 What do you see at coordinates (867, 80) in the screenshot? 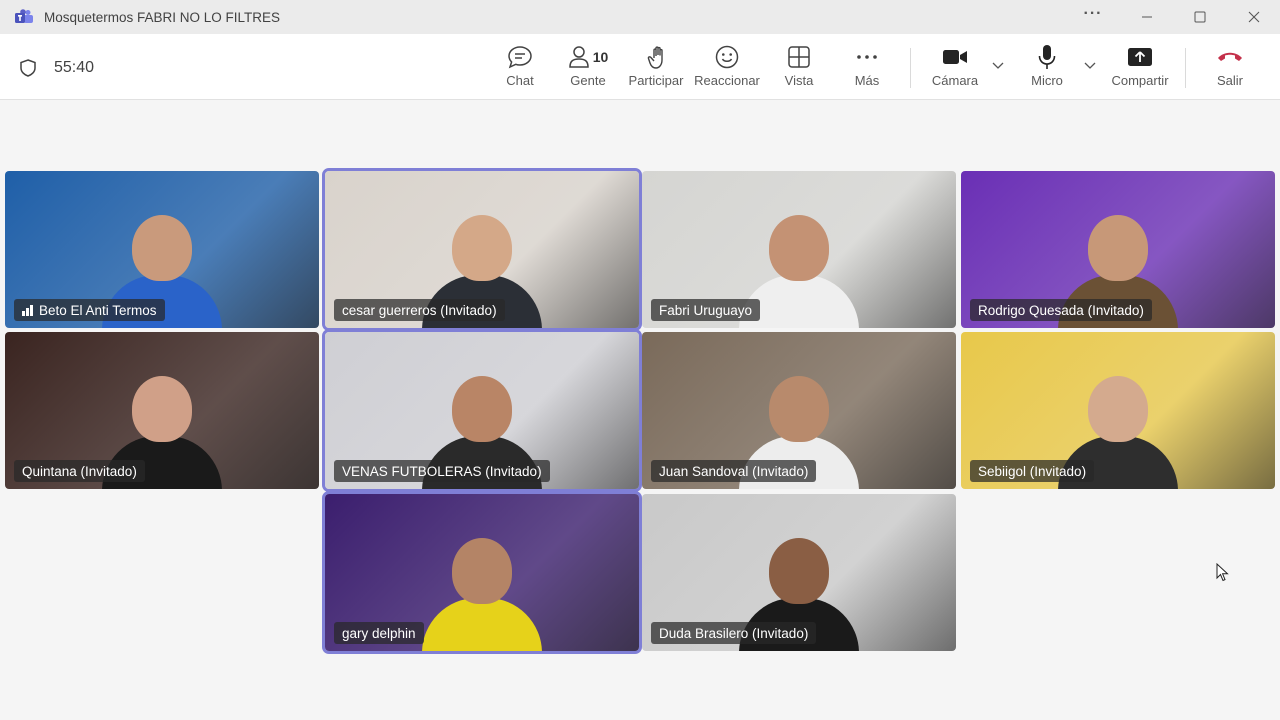
I see `more-label: Más` at bounding box center [867, 80].